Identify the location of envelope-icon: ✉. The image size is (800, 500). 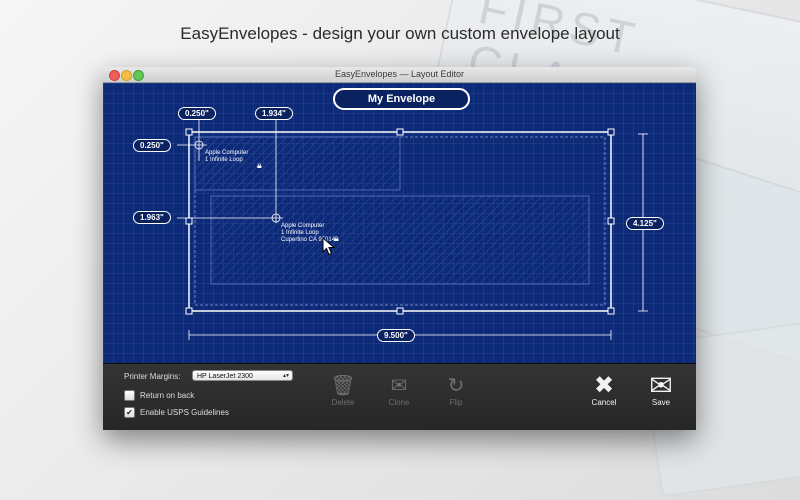
(661, 385).